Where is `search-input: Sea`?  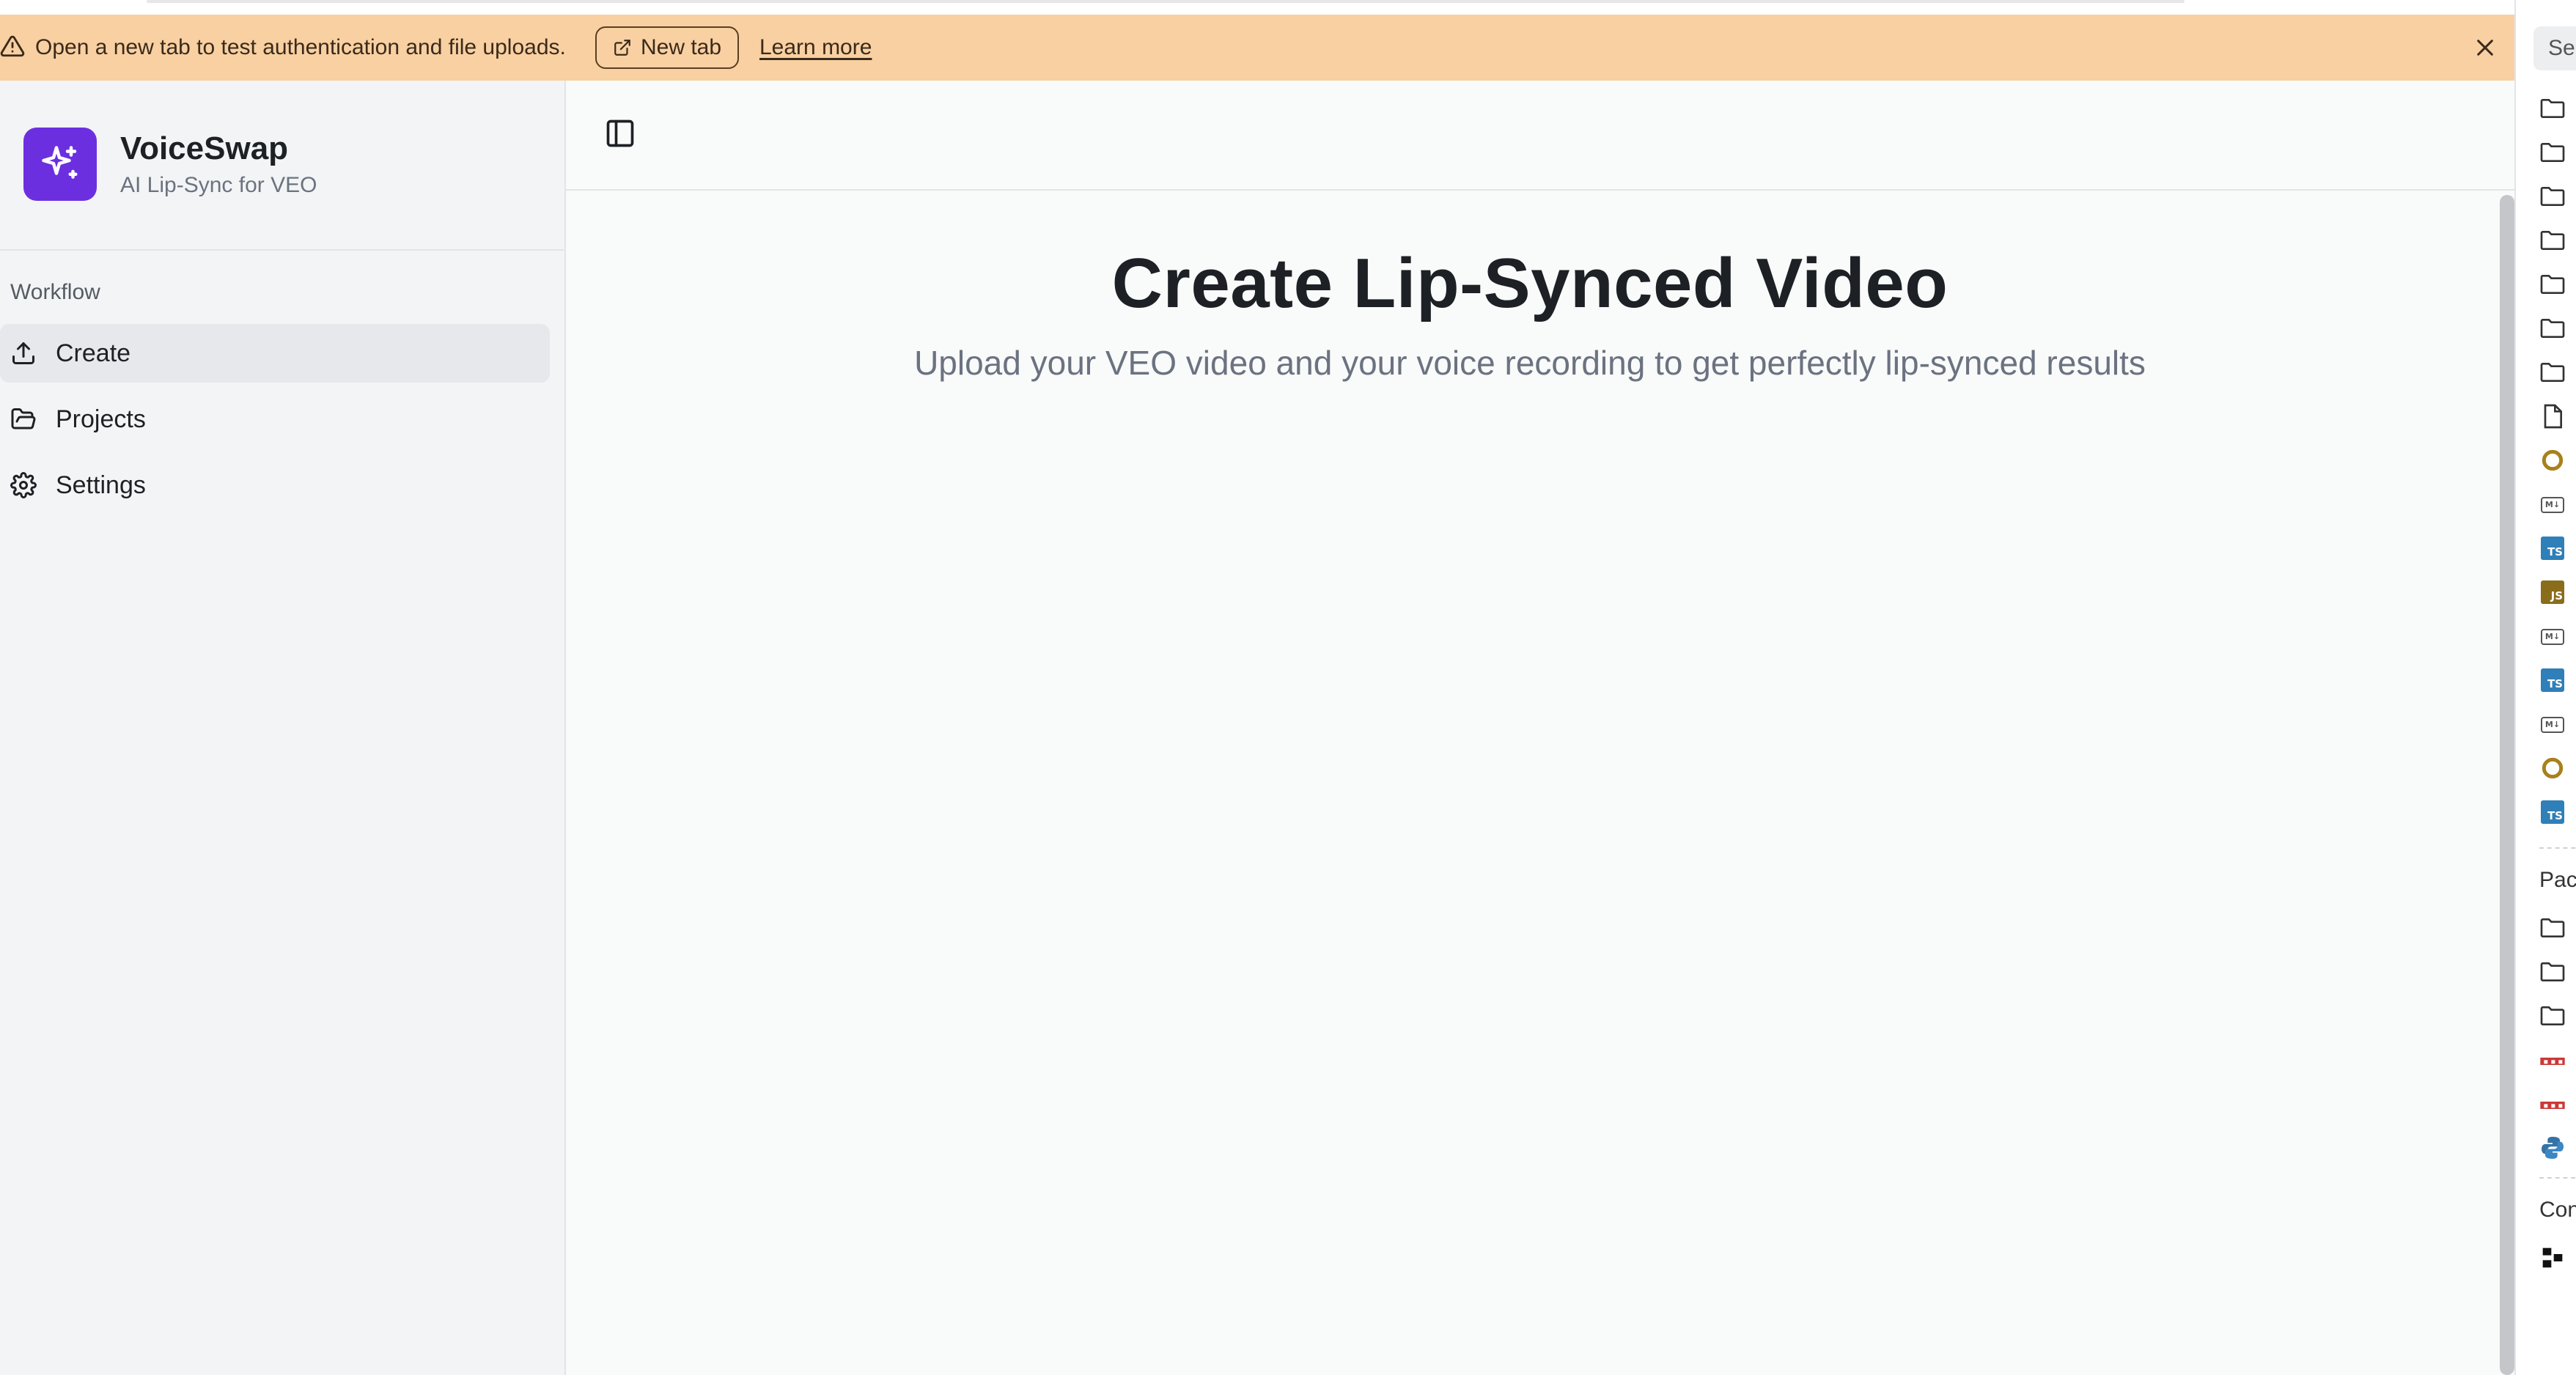
search-input: Sea is located at coordinates (2554, 48).